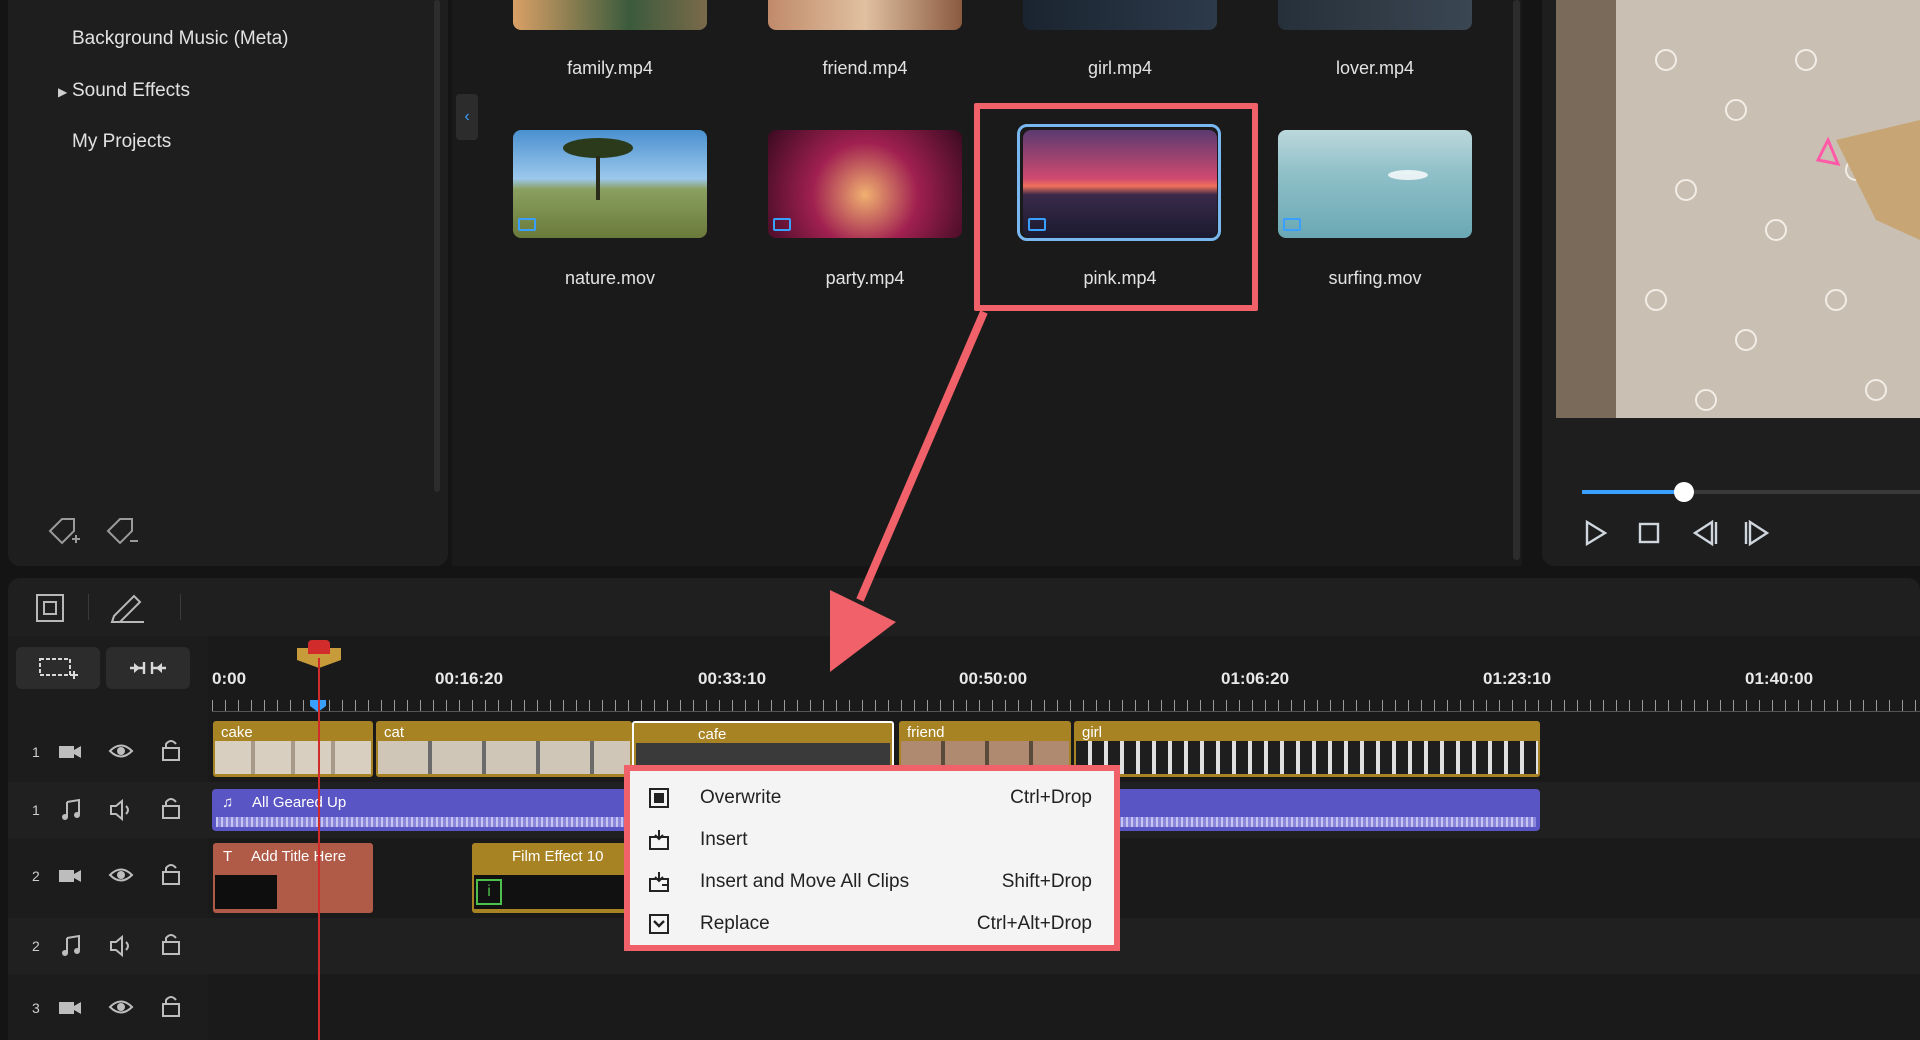 This screenshot has width=1920, height=1040. What do you see at coordinates (437, 246) in the screenshot?
I see `library-scrollbar` at bounding box center [437, 246].